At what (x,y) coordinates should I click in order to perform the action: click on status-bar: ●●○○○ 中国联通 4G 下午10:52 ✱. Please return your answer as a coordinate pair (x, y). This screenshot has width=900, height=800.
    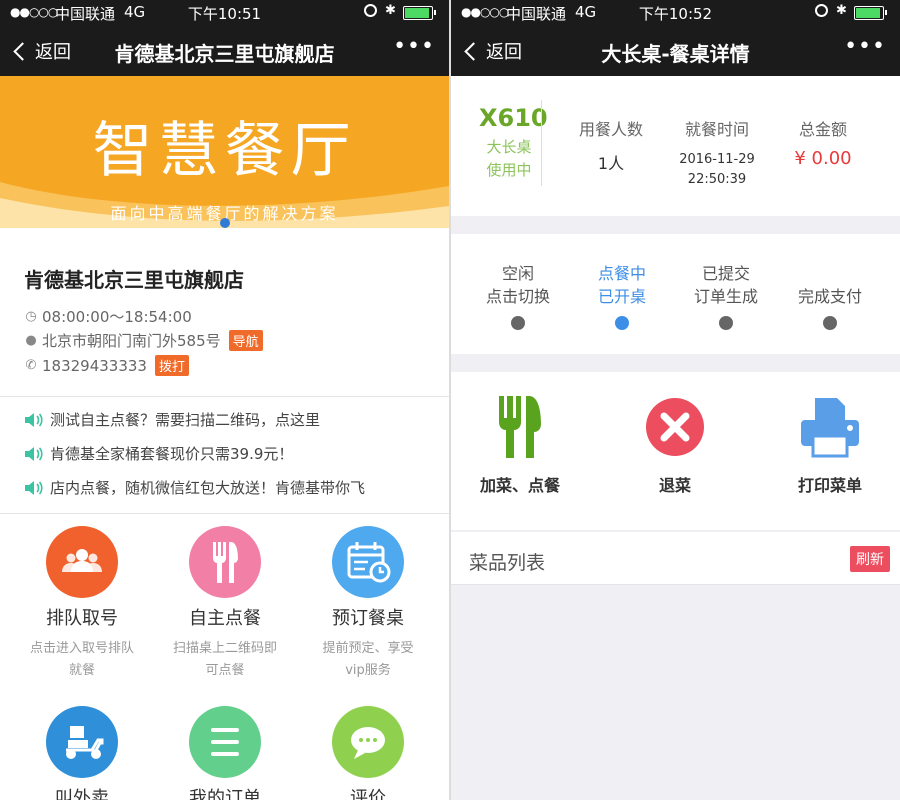
    Looking at the image, I should click on (675, 13).